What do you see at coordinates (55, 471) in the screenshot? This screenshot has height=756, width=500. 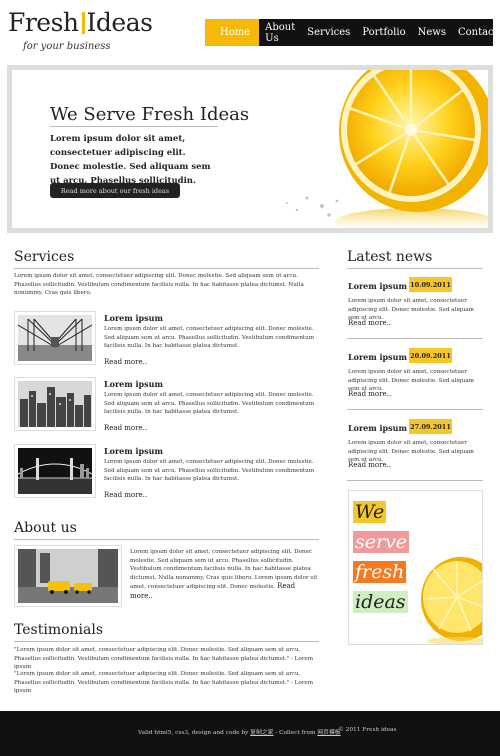 I see `night-bridge-thumbnail` at bounding box center [55, 471].